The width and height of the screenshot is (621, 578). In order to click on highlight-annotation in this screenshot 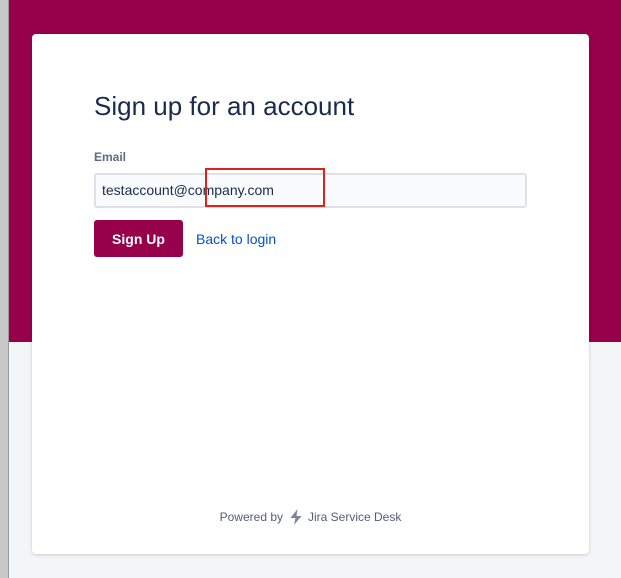, I will do `click(265, 187)`.